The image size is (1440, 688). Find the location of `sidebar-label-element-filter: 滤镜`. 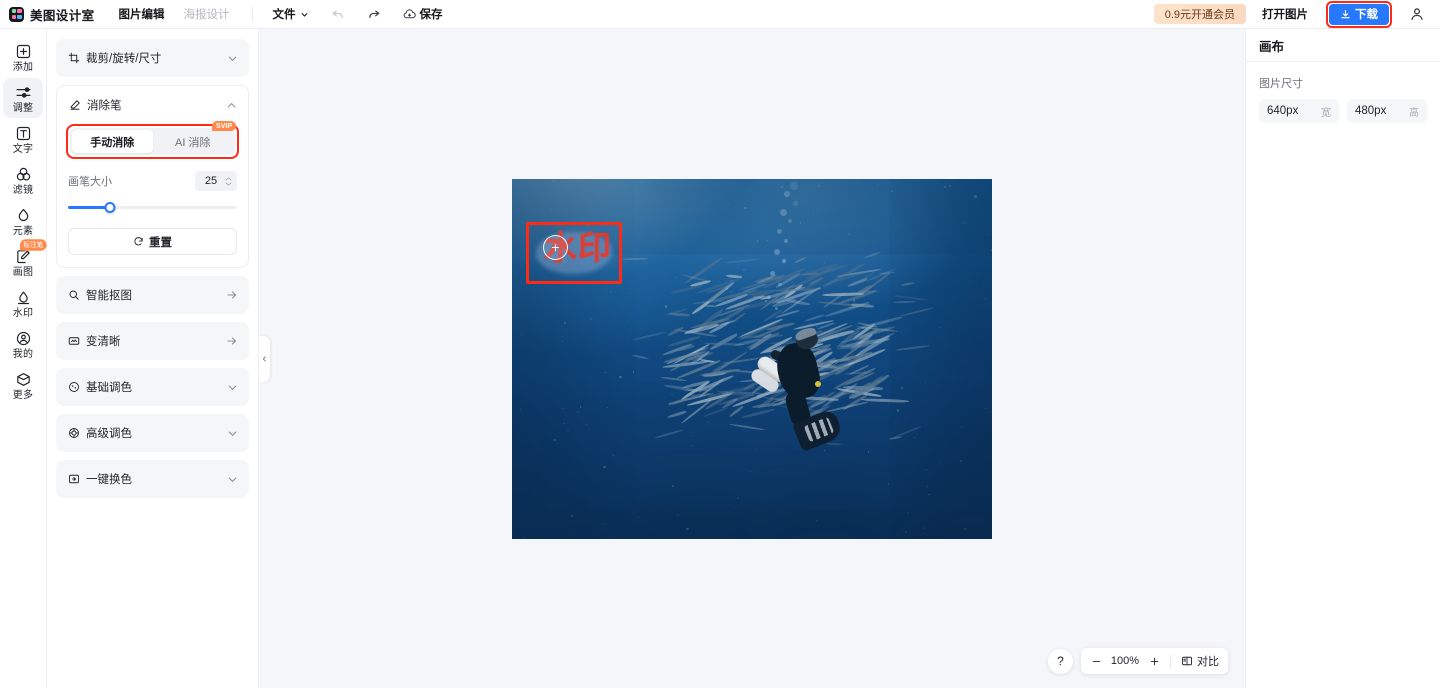

sidebar-label-element-filter: 滤镜 is located at coordinates (23, 190).